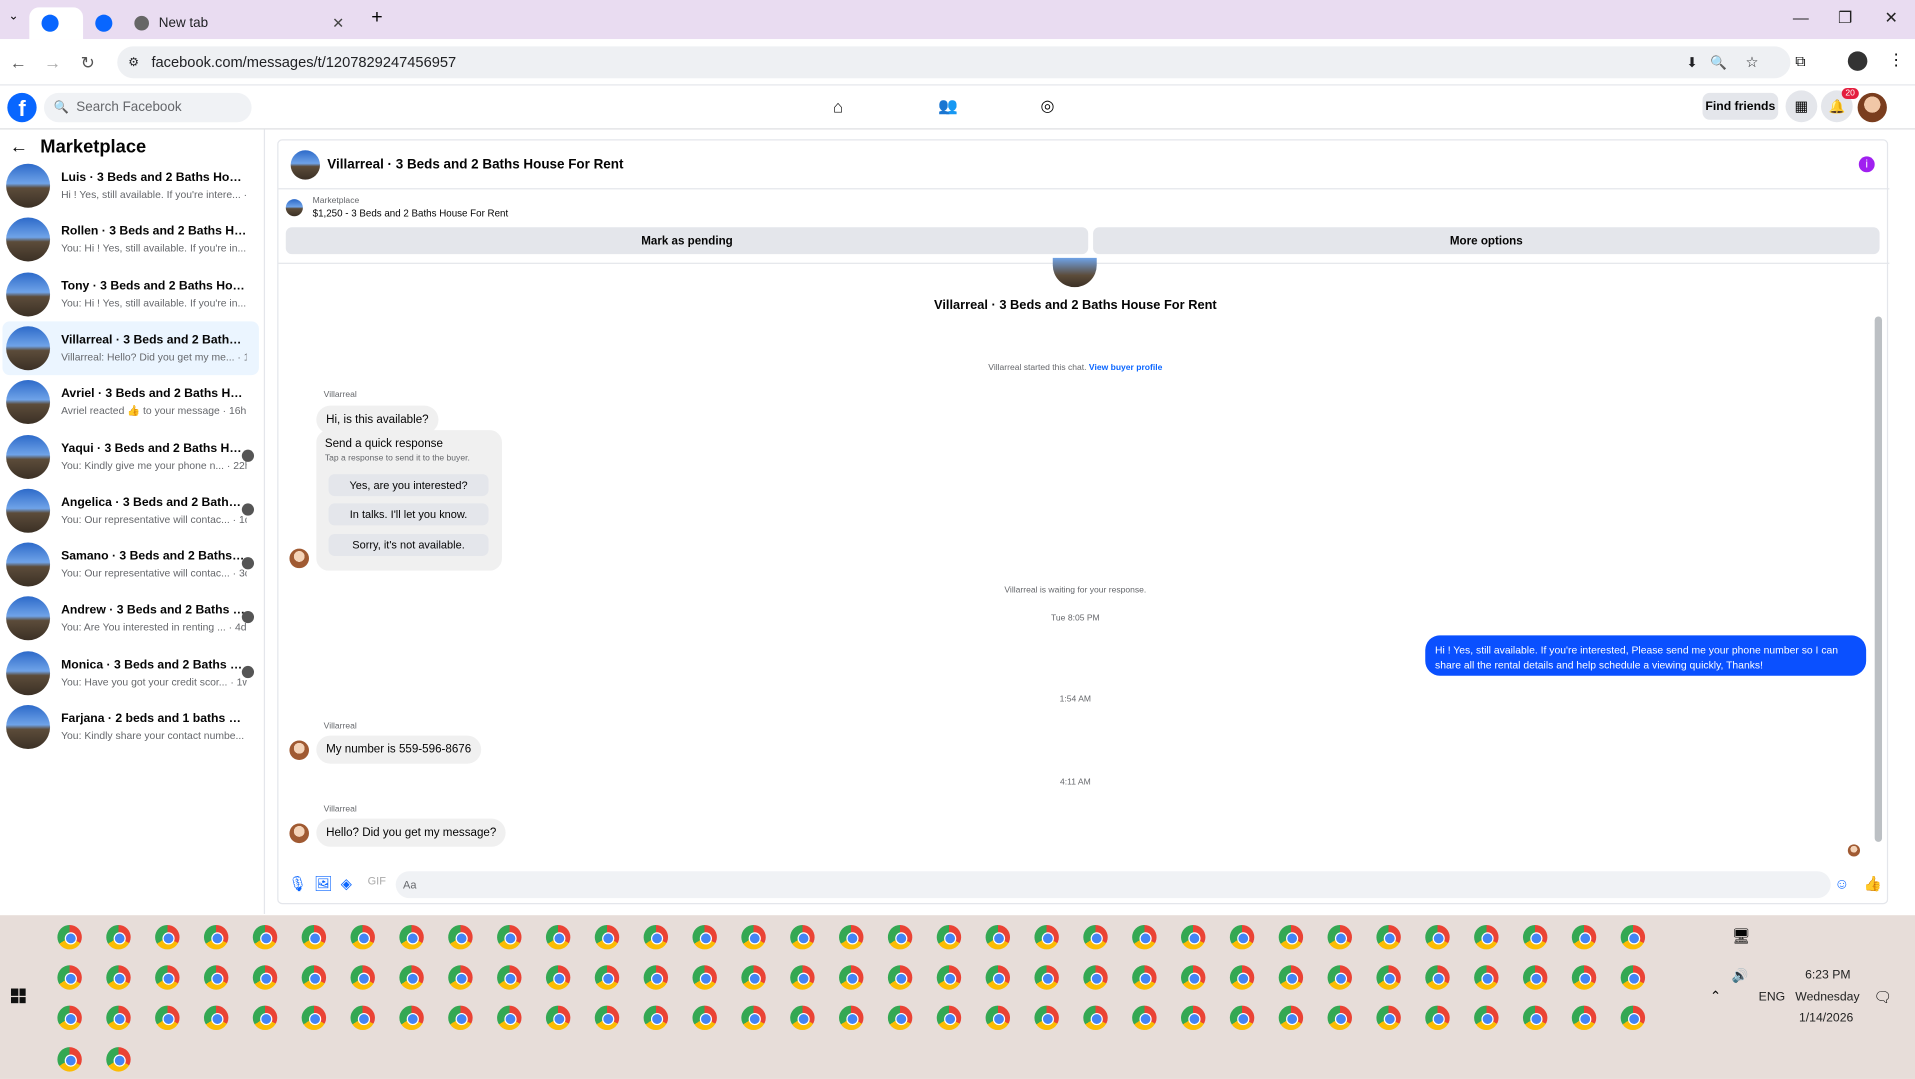  Describe the element at coordinates (1125, 368) in the screenshot. I see `view-buyer-profile-link: View buyer profile` at that location.